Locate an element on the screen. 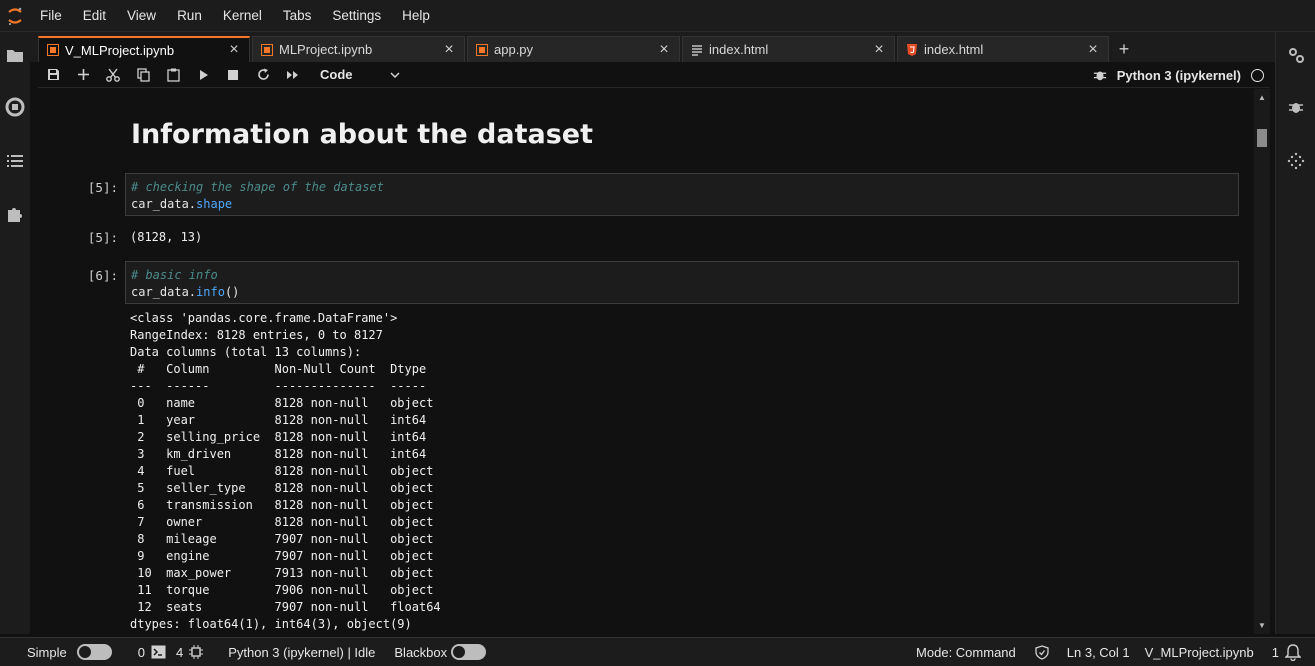 The width and height of the screenshot is (1315, 666). bell-icon is located at coordinates (1293, 652).